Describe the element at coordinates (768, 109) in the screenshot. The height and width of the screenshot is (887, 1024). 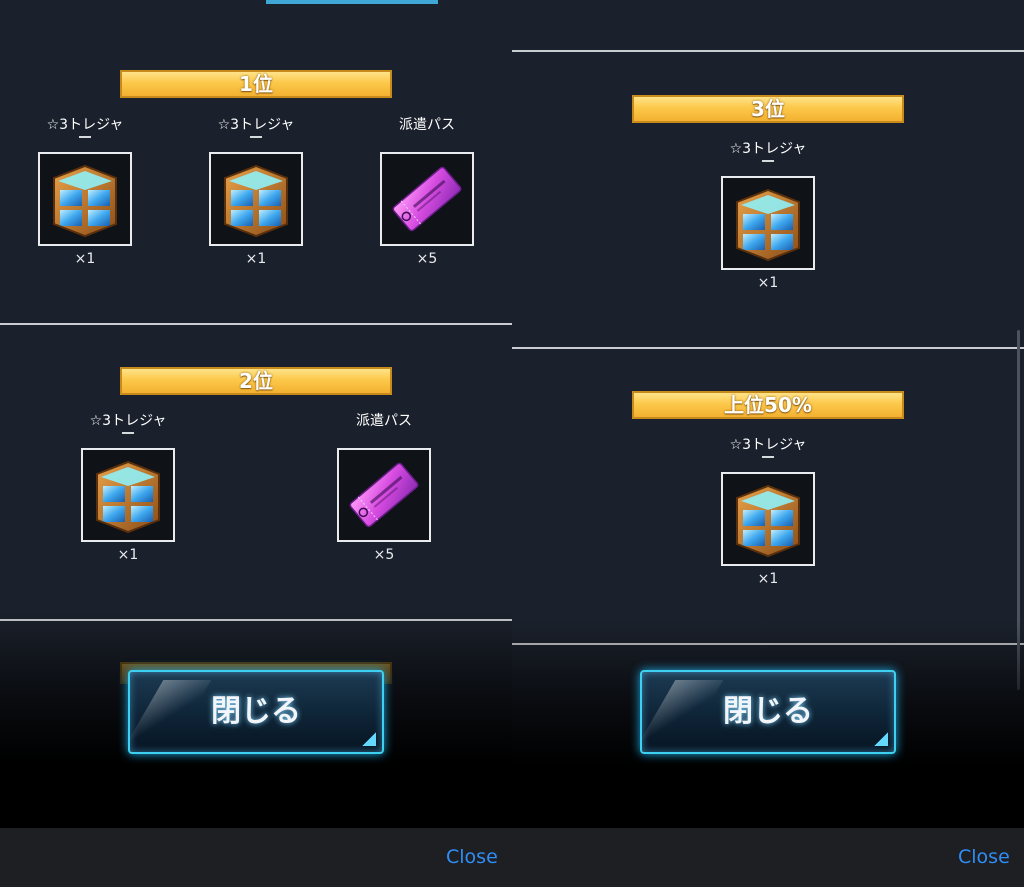
I see `rank-banner-3rd: 3位` at that location.